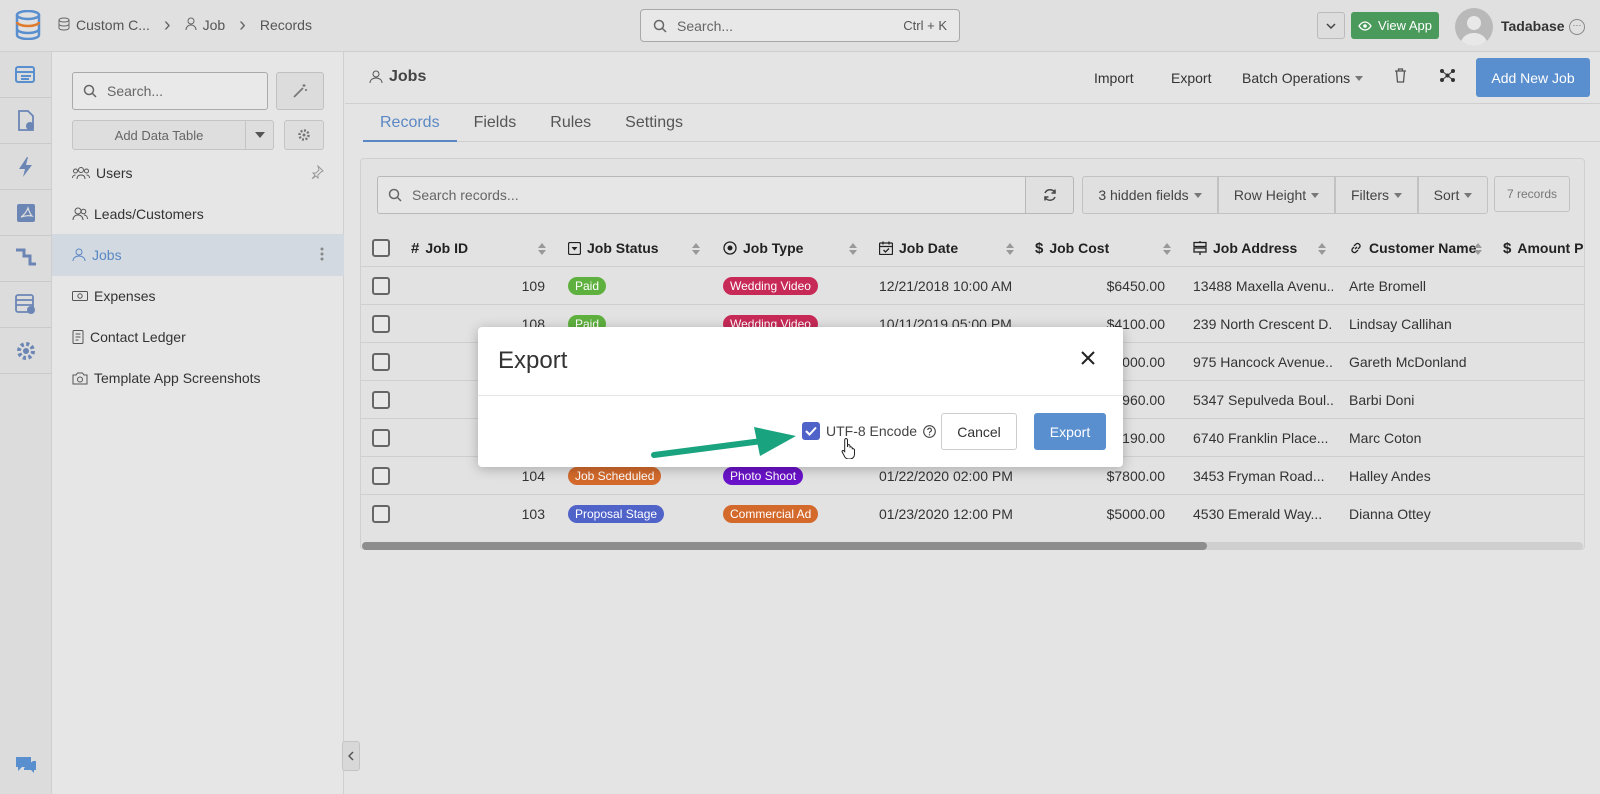 This screenshot has height=794, width=1600. Describe the element at coordinates (198, 337) in the screenshot. I see `sidebar-item-contact-ledger: Contact Ledger` at that location.